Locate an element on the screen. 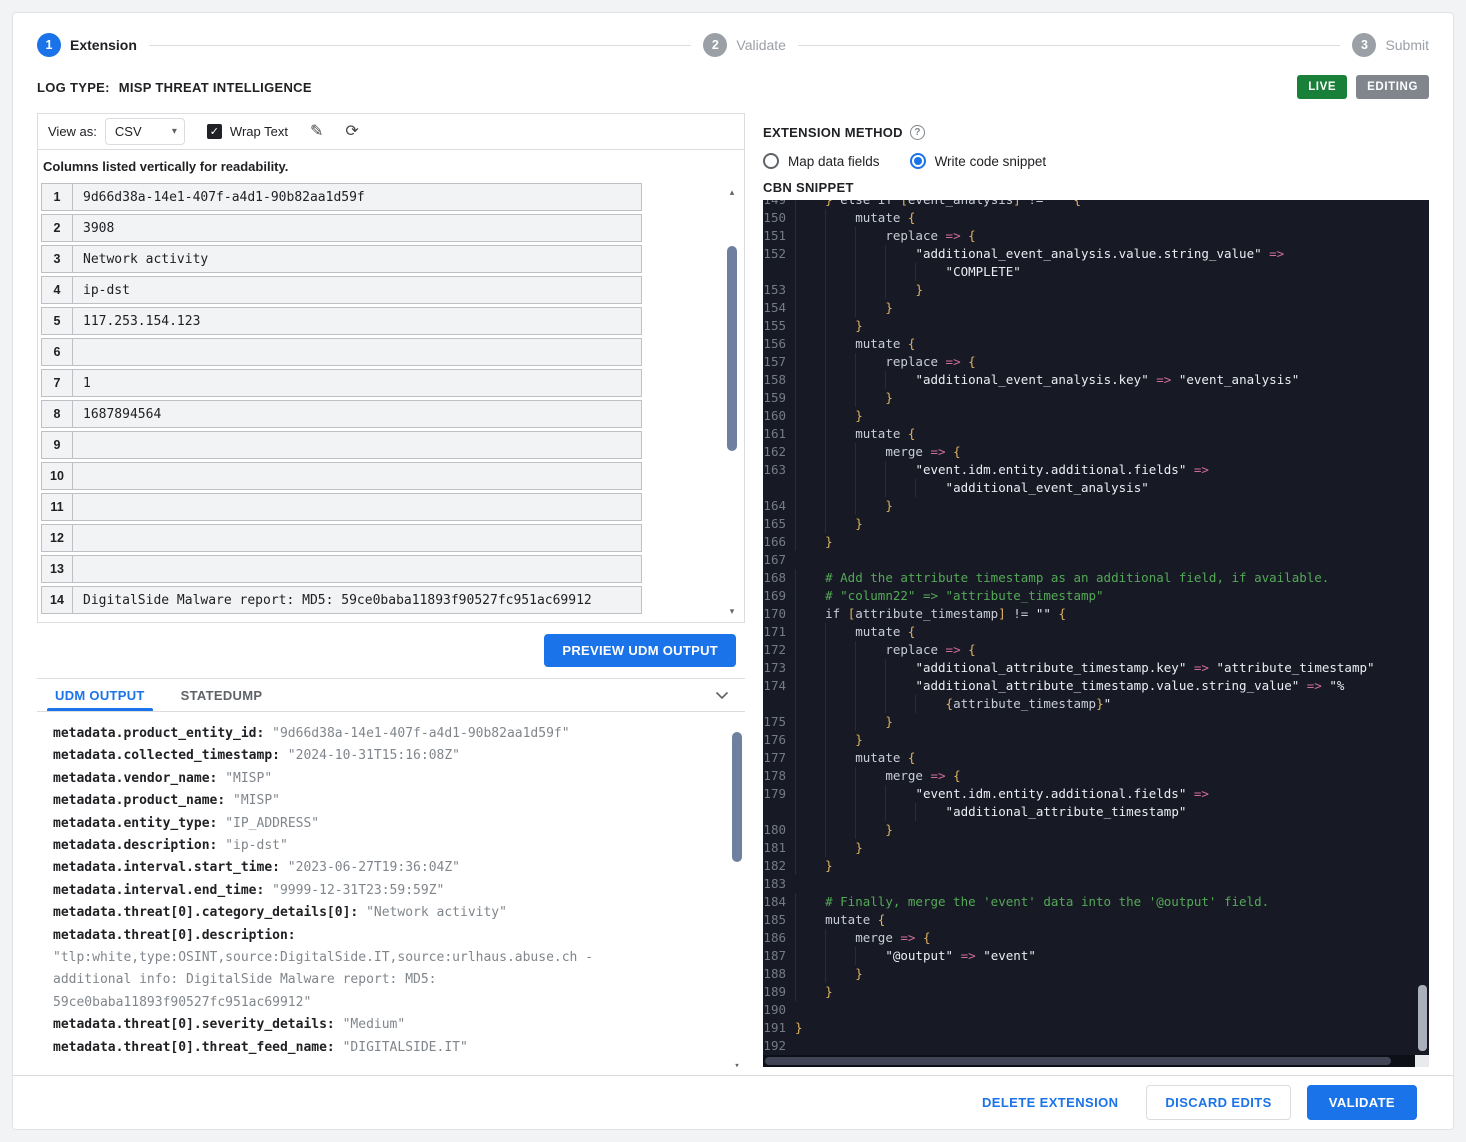  code-line: 192 is located at coordinates (1089, 1046).